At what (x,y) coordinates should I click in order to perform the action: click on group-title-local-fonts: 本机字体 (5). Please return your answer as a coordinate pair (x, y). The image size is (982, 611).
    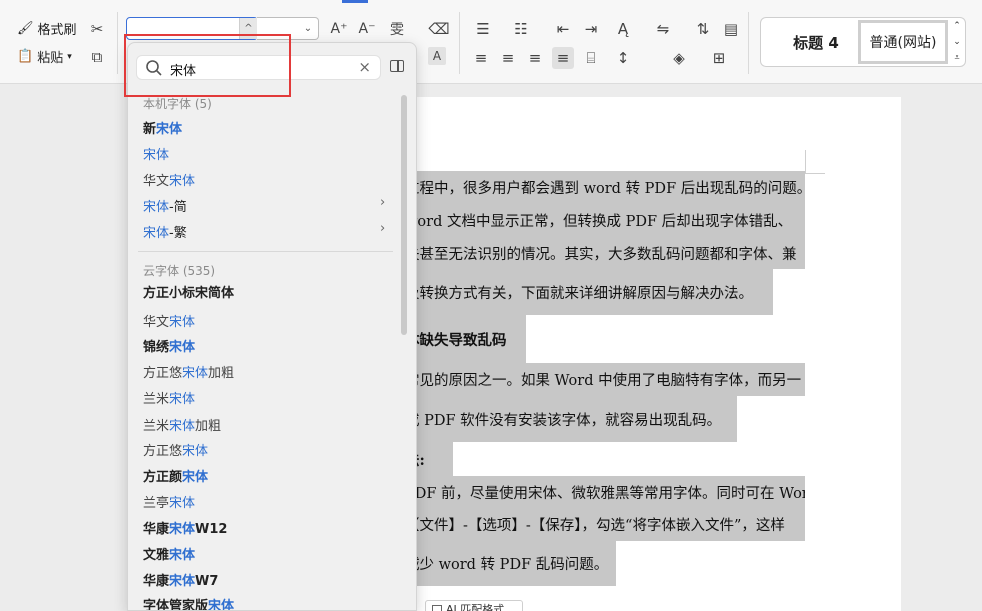
    Looking at the image, I should click on (177, 104).